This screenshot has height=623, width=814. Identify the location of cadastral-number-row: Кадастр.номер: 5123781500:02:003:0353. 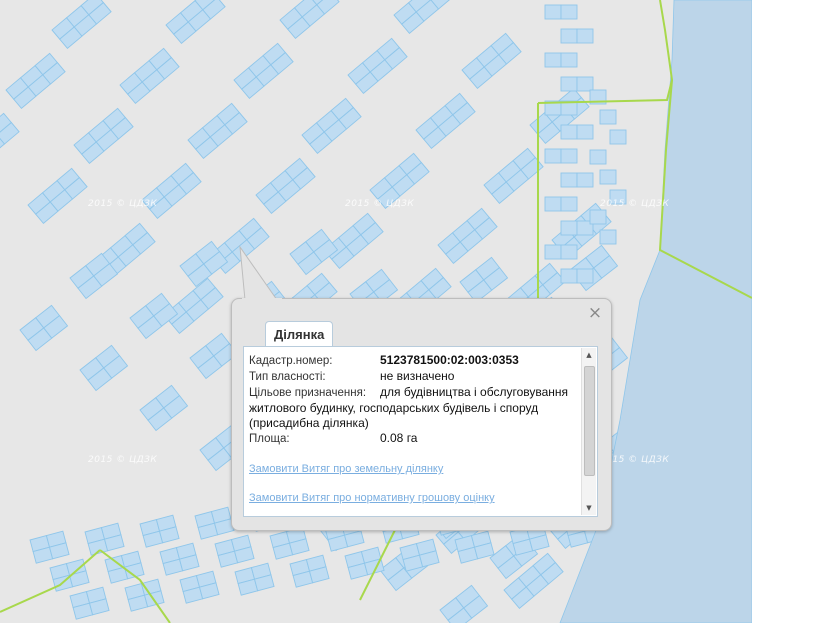
(414, 361).